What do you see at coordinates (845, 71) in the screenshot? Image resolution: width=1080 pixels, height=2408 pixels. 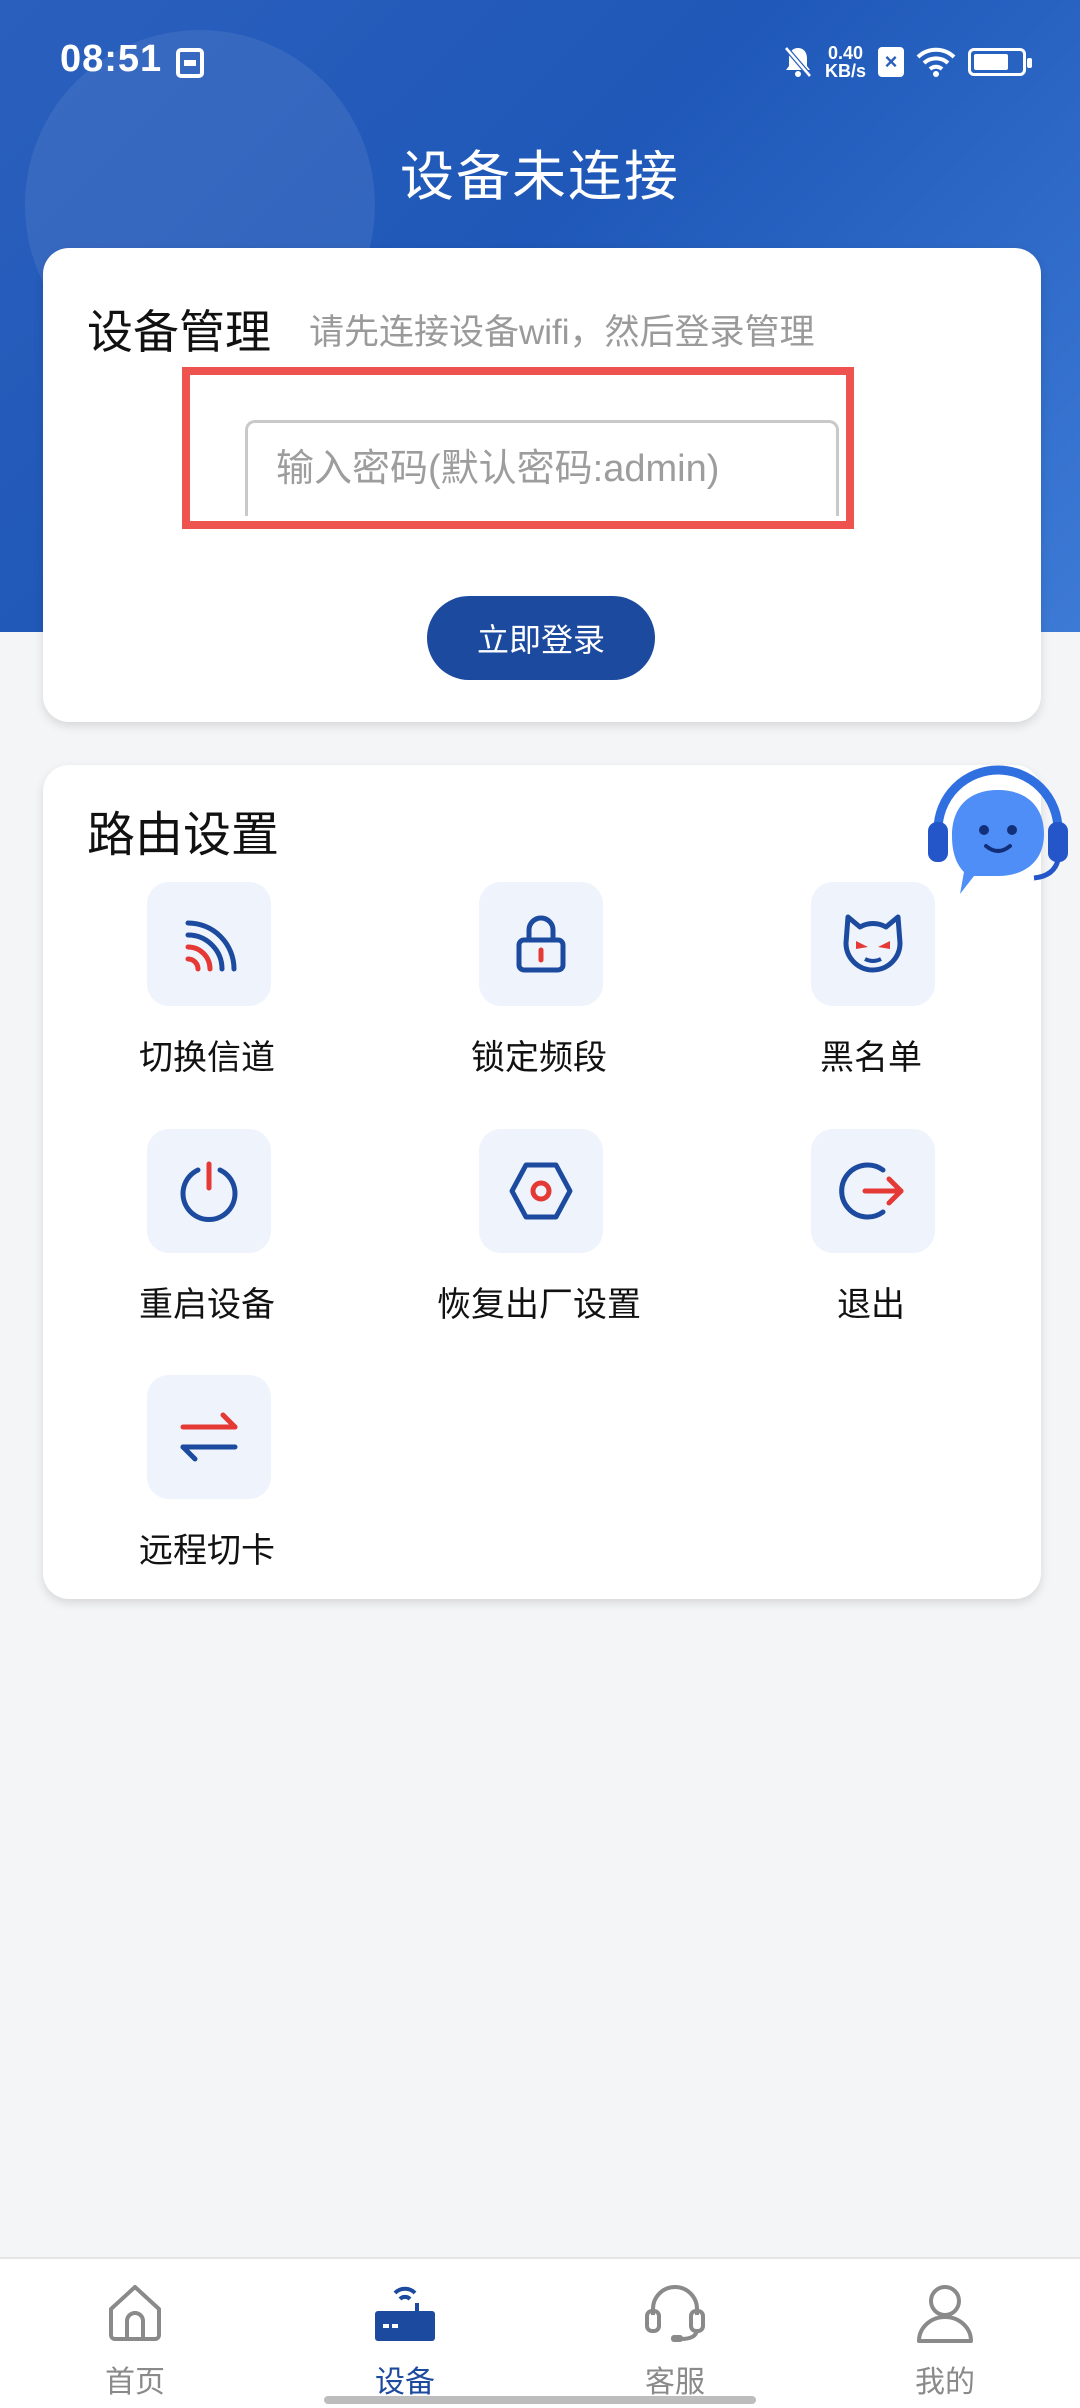 I see `net-speed-unit: KB/s` at bounding box center [845, 71].